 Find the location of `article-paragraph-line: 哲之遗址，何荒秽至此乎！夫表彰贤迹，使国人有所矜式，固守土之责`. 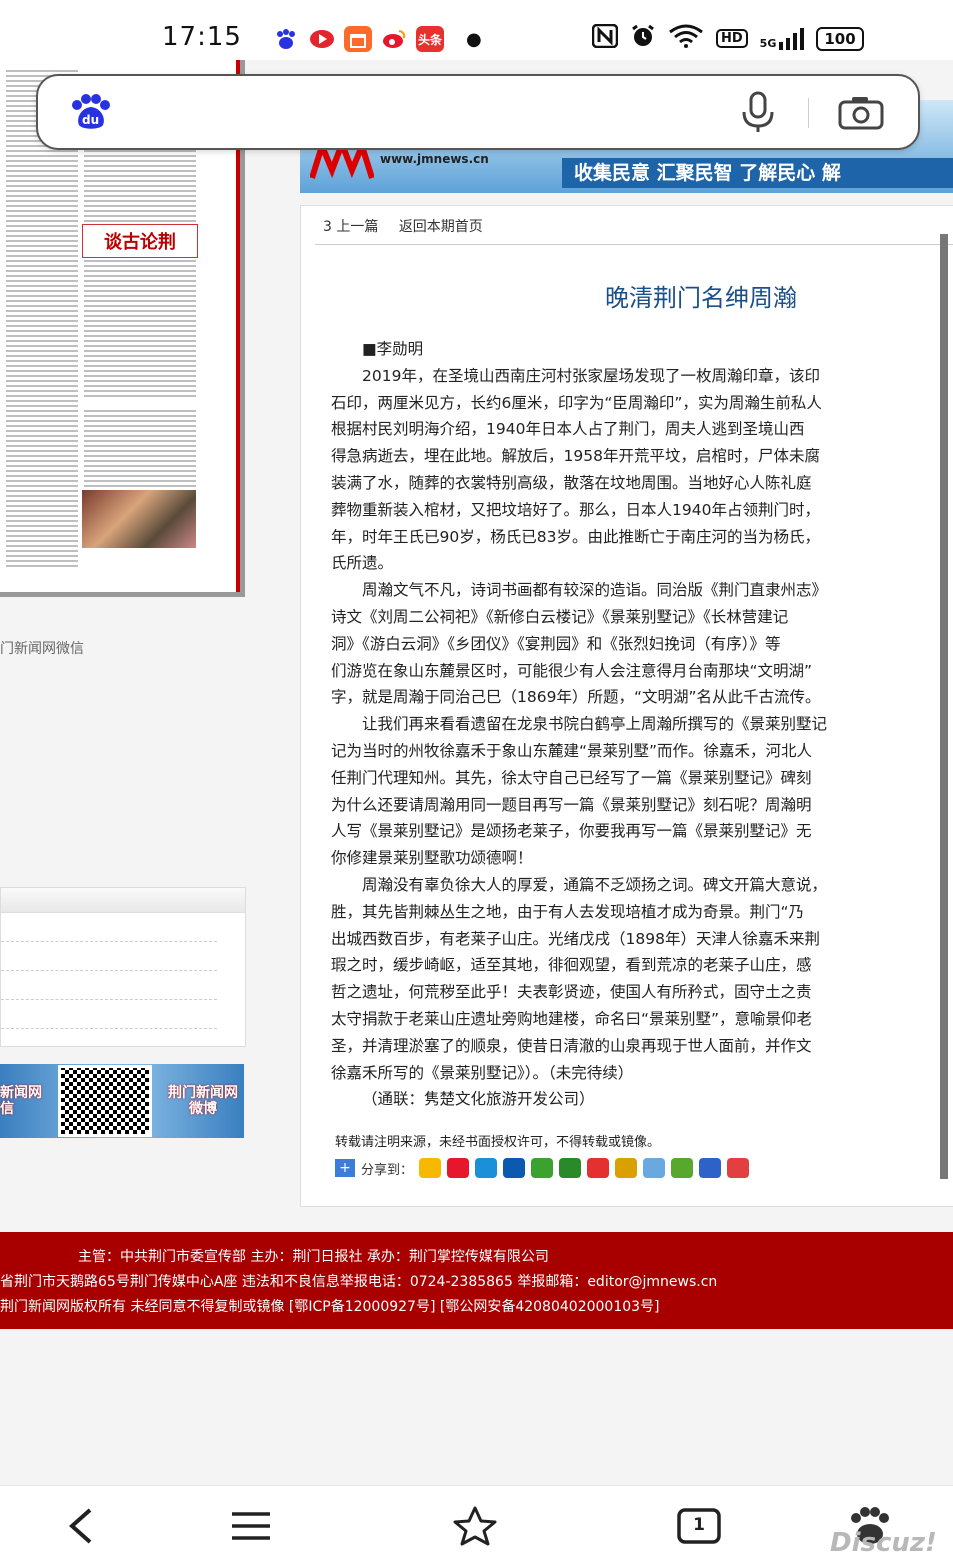

article-paragraph-line: 哲之遗址，何荒秽至此乎！夫表彰贤迹，使国人有所矜式，固守土之责 is located at coordinates (571, 992).